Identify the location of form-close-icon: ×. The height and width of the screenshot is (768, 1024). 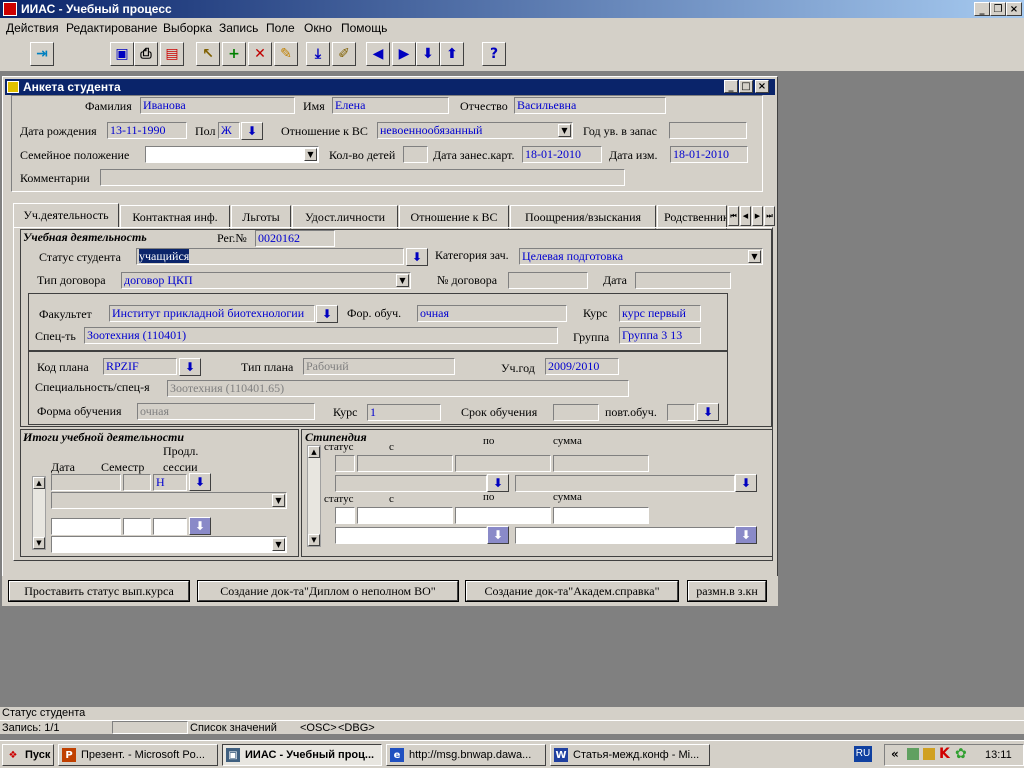
(762, 86).